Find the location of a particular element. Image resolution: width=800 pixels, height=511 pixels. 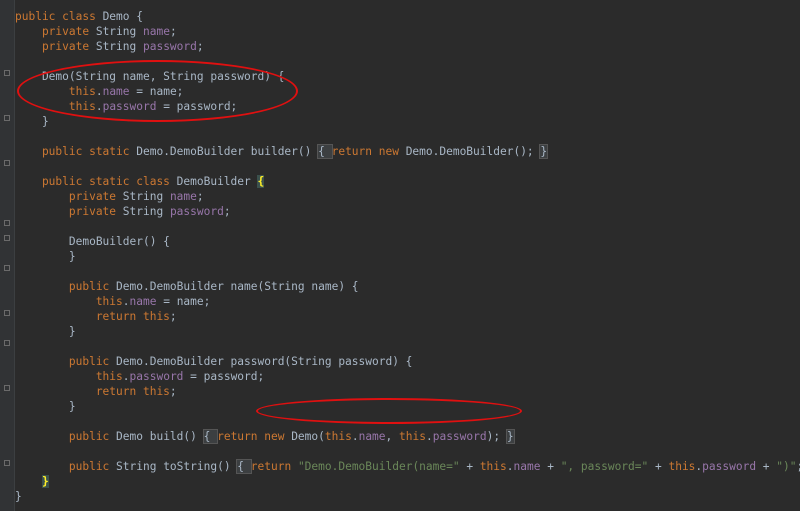

code-token: return new is located at coordinates (368, 151).